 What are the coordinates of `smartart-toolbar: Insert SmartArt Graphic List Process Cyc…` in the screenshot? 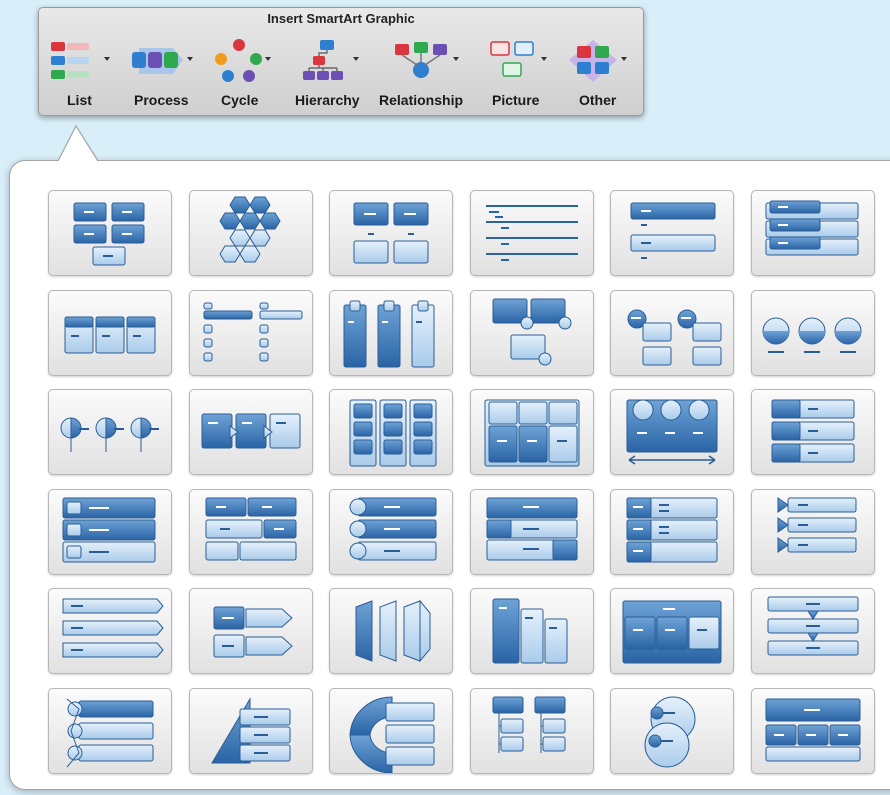 It's located at (341, 61).